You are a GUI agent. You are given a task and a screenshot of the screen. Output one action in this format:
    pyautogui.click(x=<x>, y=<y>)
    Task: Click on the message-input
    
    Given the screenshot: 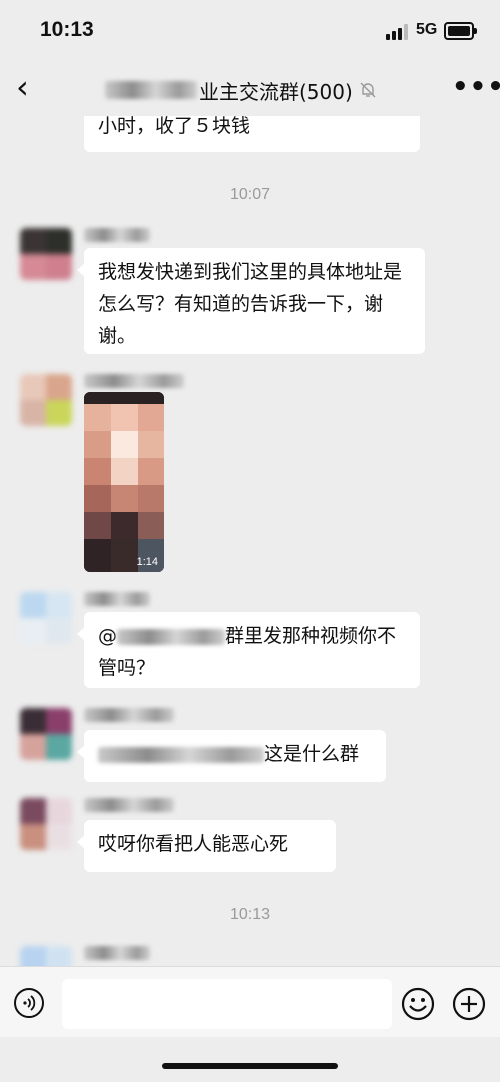 What is the action you would take?
    pyautogui.click(x=227, y=1004)
    